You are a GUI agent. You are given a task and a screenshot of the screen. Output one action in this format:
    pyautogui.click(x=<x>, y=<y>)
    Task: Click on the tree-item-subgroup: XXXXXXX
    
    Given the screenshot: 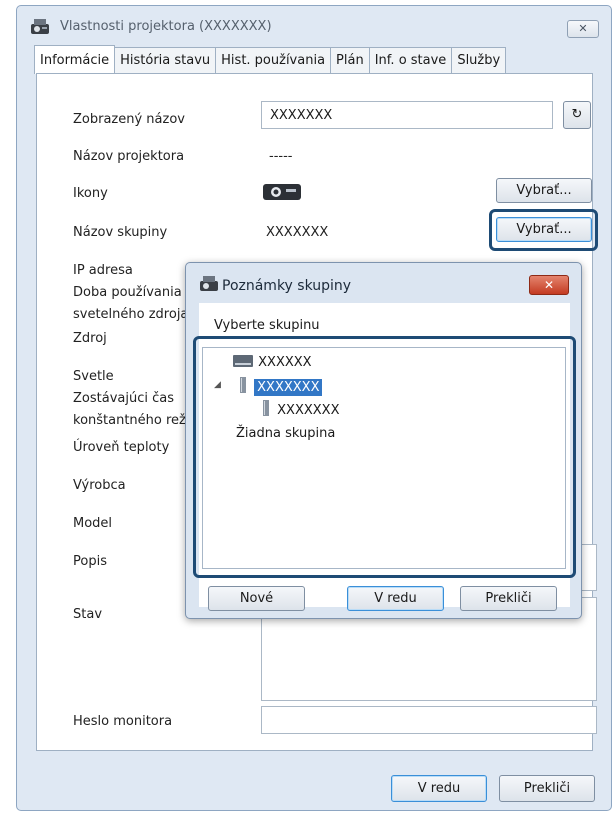 What is the action you would take?
    pyautogui.click(x=299, y=408)
    